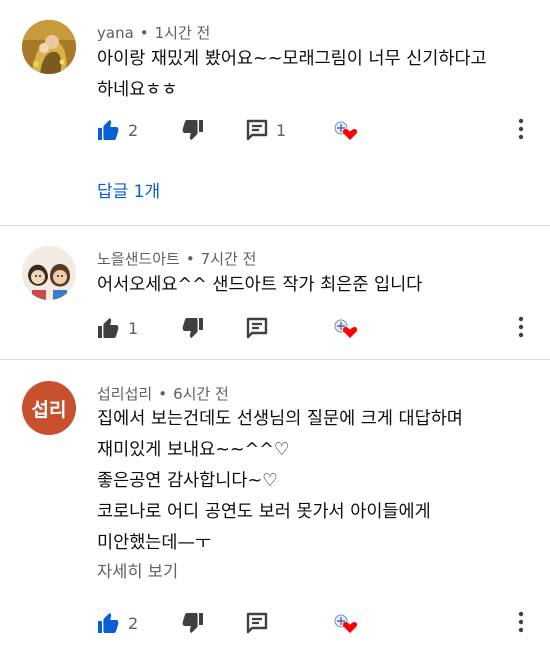 The width and height of the screenshot is (550, 658). I want to click on reply-count: 1, so click(281, 130).